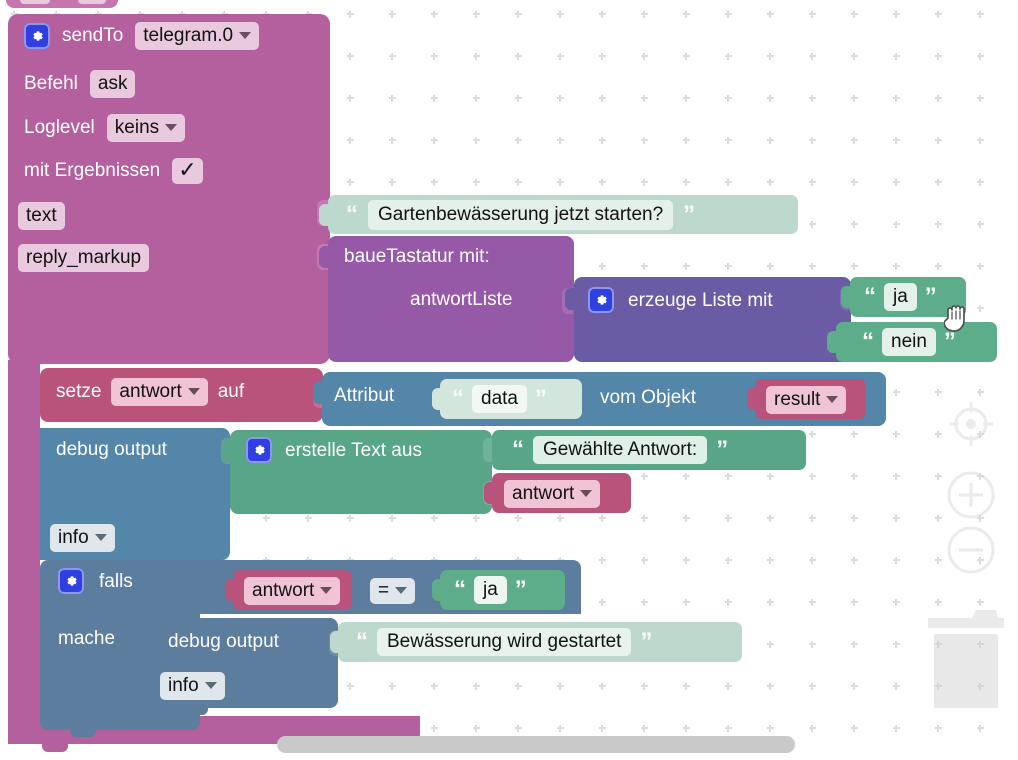 Image resolution: width=1018 pixels, height=760 pixels. What do you see at coordinates (648, 397) in the screenshot?
I see `vom-objekt-label: vom Objekt` at bounding box center [648, 397].